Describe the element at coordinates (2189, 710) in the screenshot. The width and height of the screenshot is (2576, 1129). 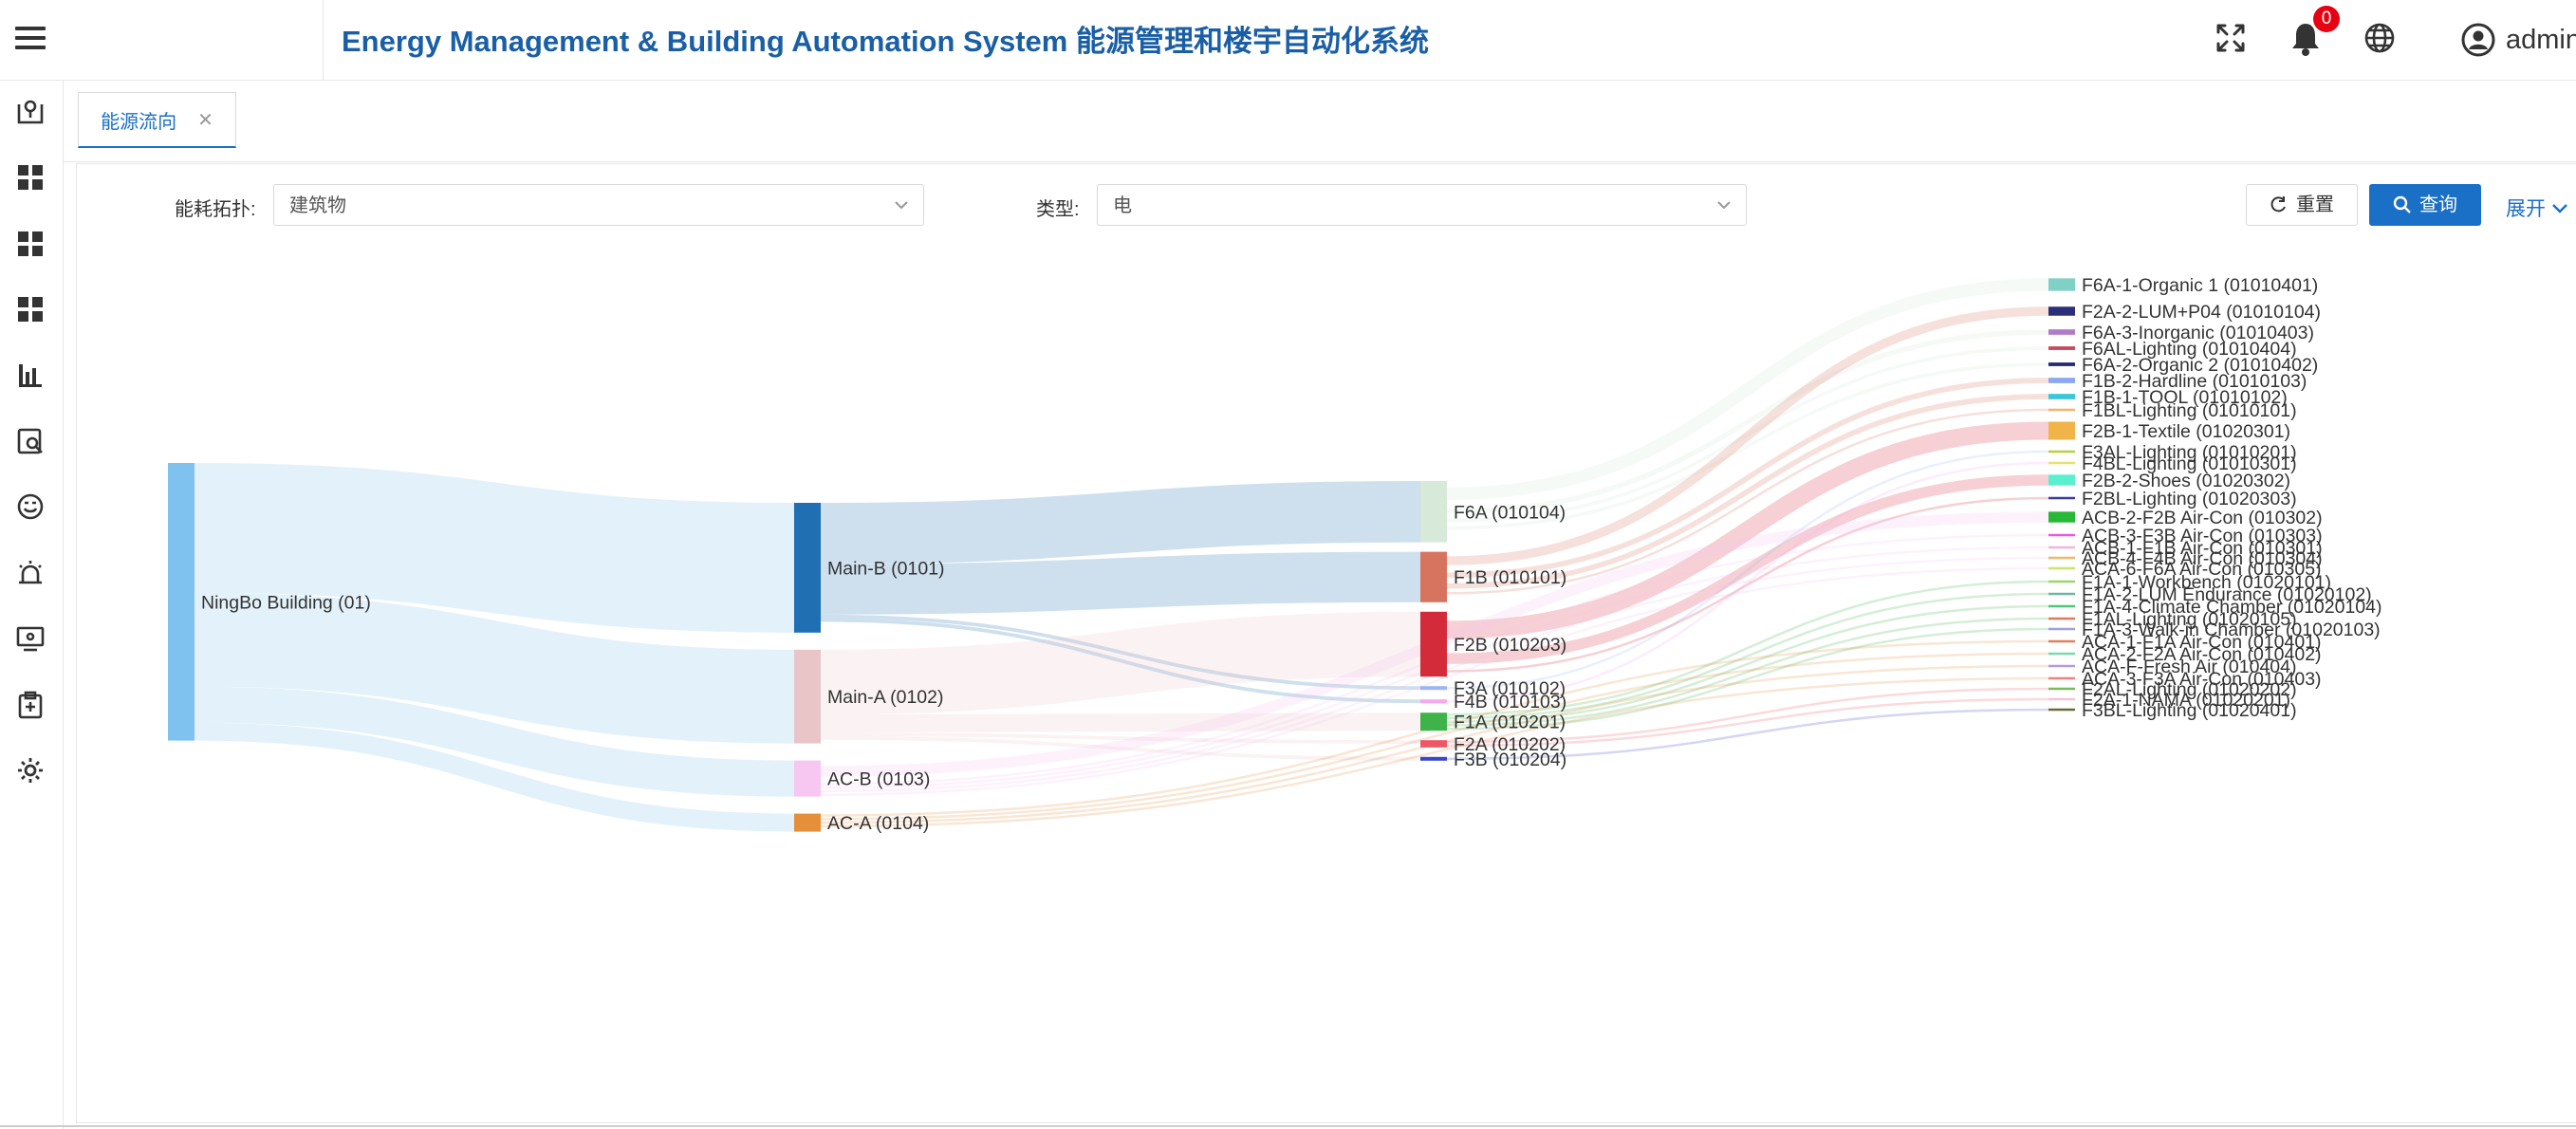
I see `sankey-node-label: F3BL-Lighting (01020401)` at that location.